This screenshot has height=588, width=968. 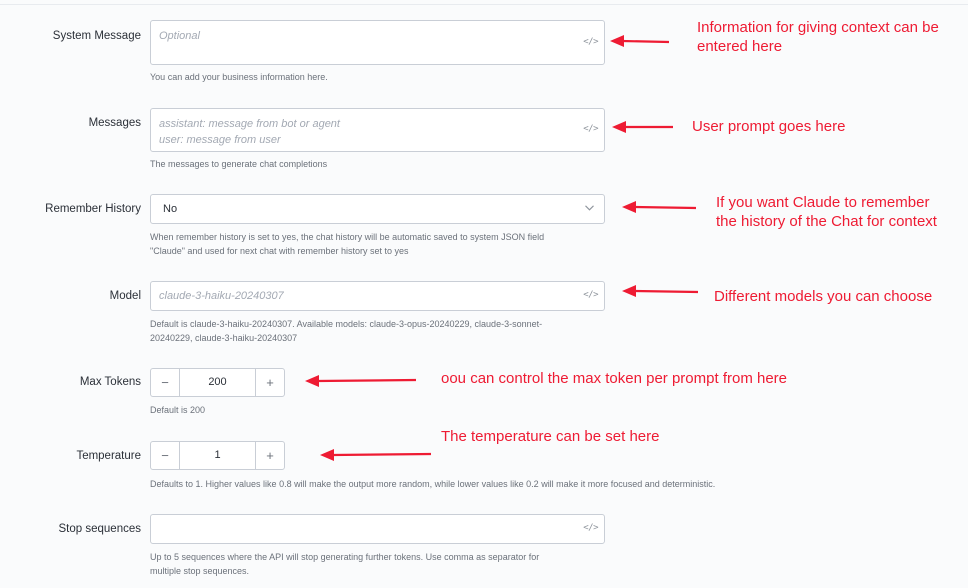 I want to click on annotation-system-message-line1: Information for giving context can be, so click(x=818, y=27).